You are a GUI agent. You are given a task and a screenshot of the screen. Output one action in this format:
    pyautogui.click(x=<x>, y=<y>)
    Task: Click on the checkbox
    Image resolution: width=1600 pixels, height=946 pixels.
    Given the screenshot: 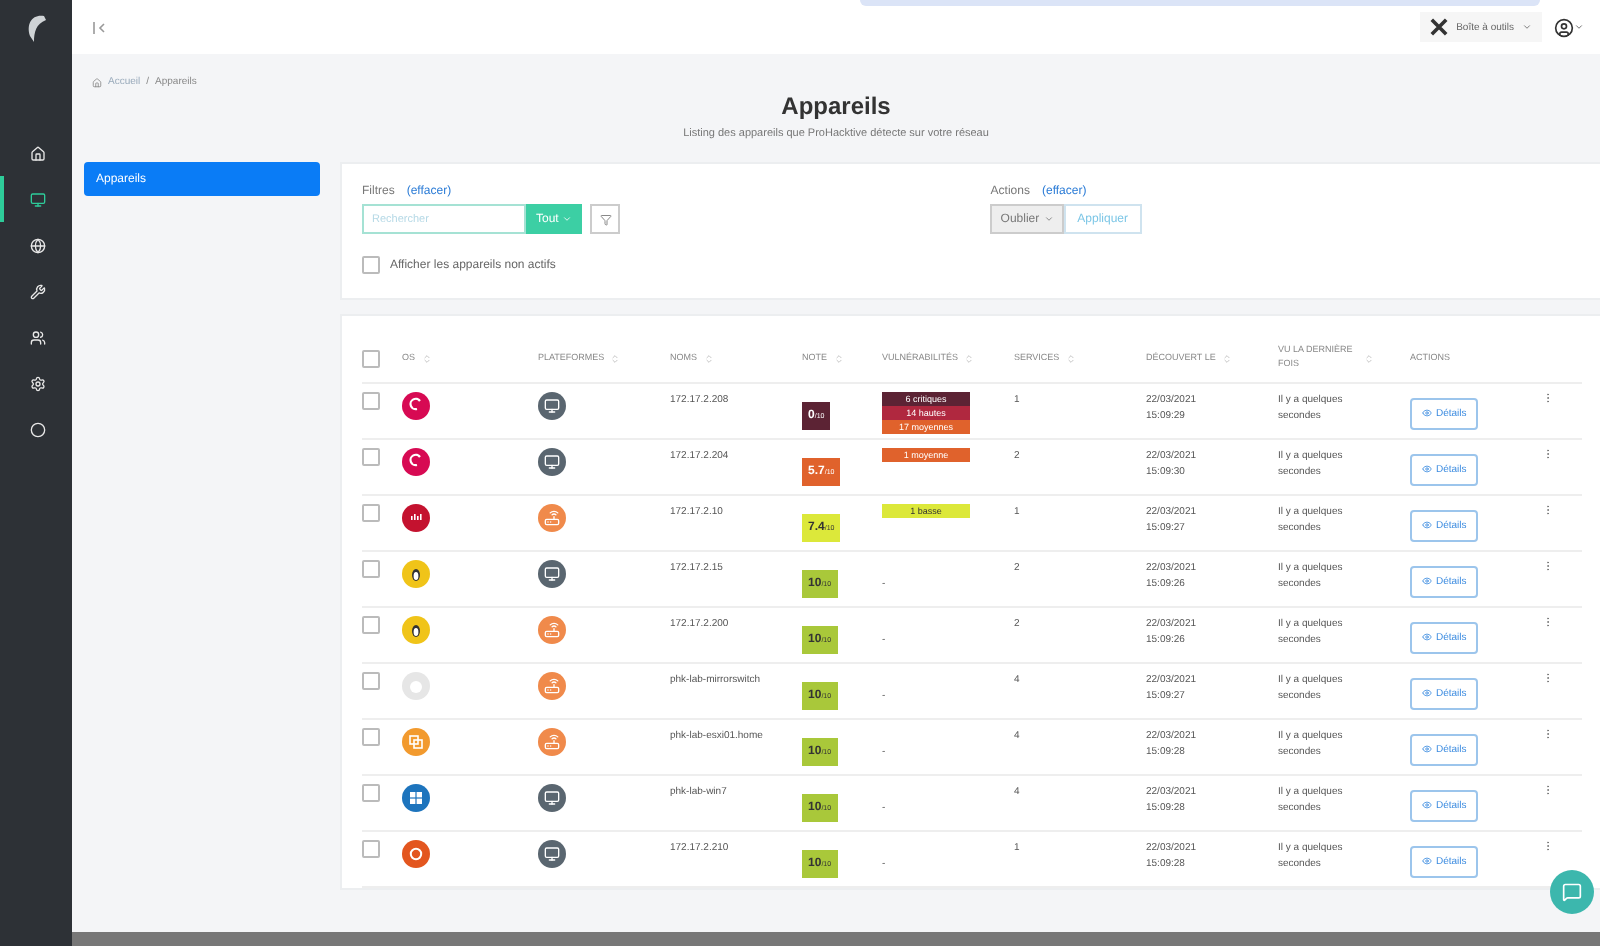 What is the action you would take?
    pyautogui.click(x=371, y=265)
    